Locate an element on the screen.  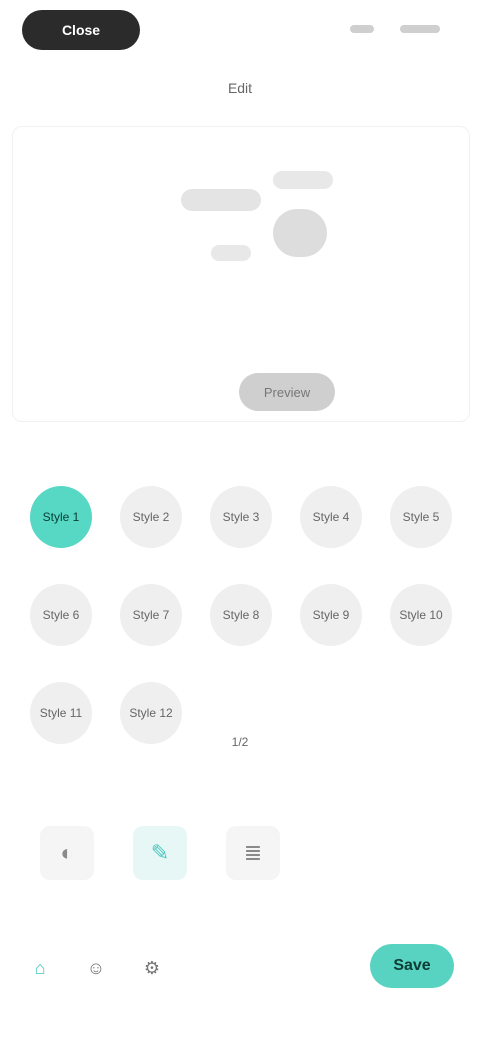
style-tile: Style 9 is located at coordinates (331, 615).